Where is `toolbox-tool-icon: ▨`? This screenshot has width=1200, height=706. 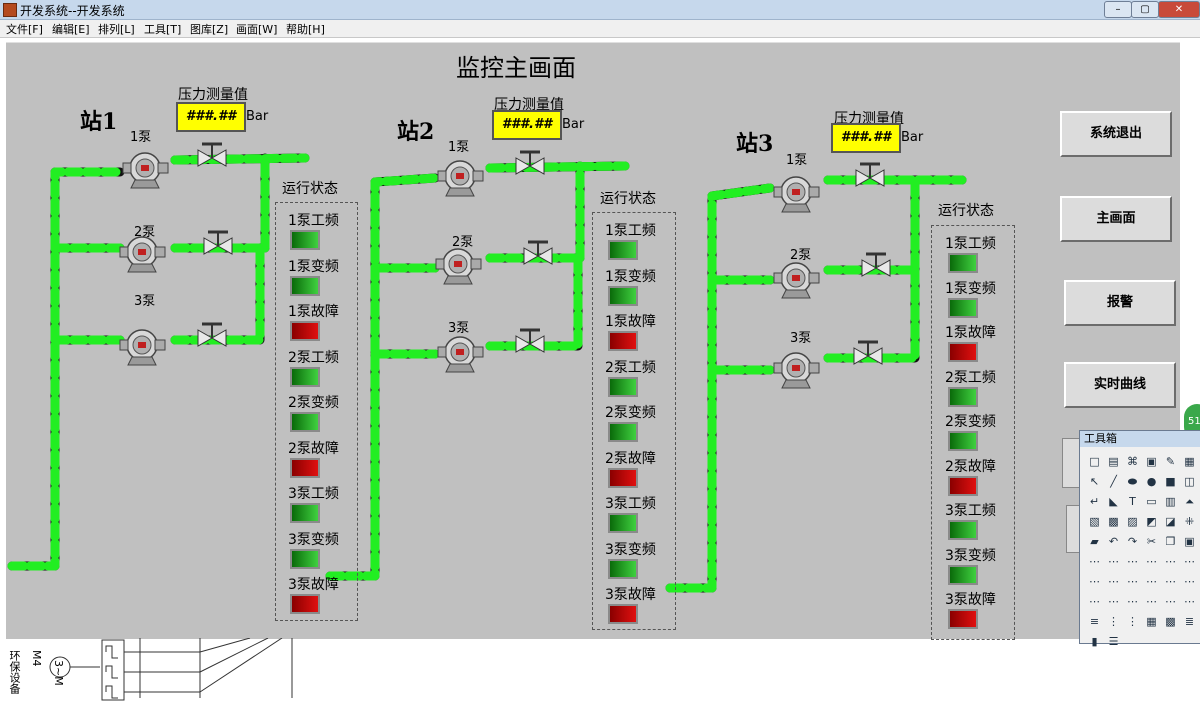 toolbox-tool-icon: ▨ is located at coordinates (1132, 521).